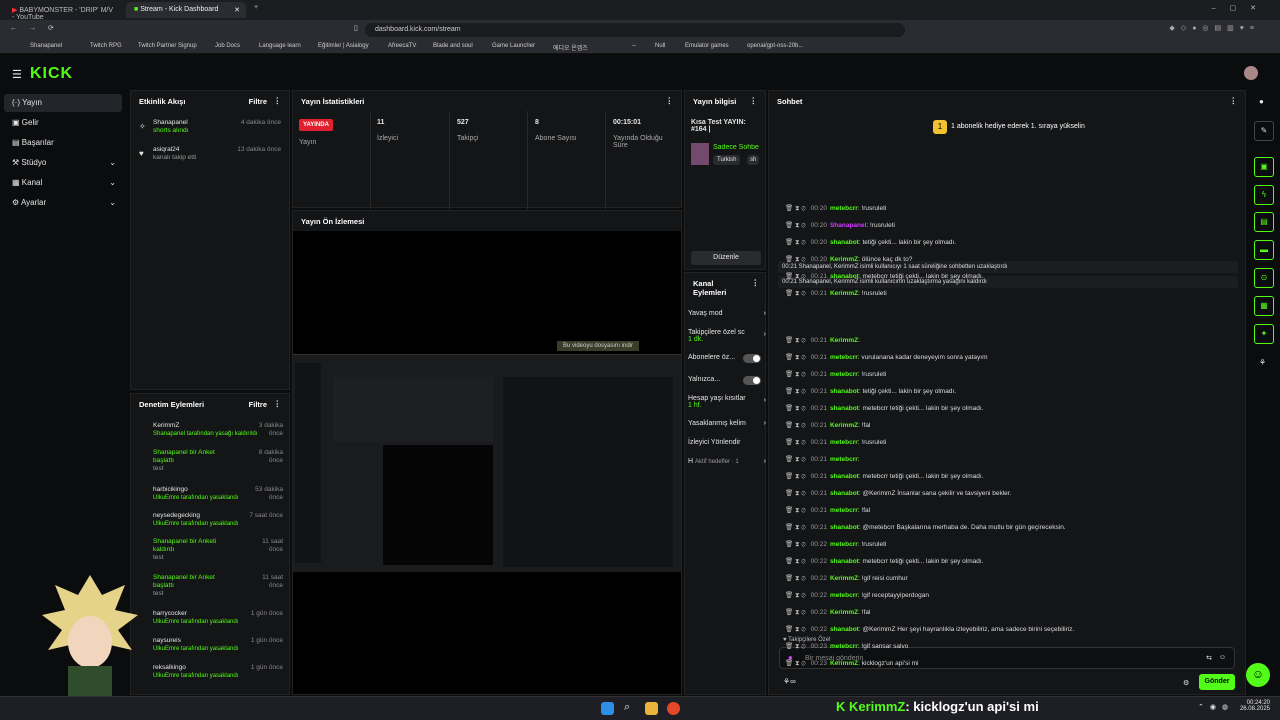 This screenshot has height=720, width=1280. Describe the element at coordinates (727, 461) in the screenshot. I see `action-goals: H Aktif hedefler · 1 ›` at that location.